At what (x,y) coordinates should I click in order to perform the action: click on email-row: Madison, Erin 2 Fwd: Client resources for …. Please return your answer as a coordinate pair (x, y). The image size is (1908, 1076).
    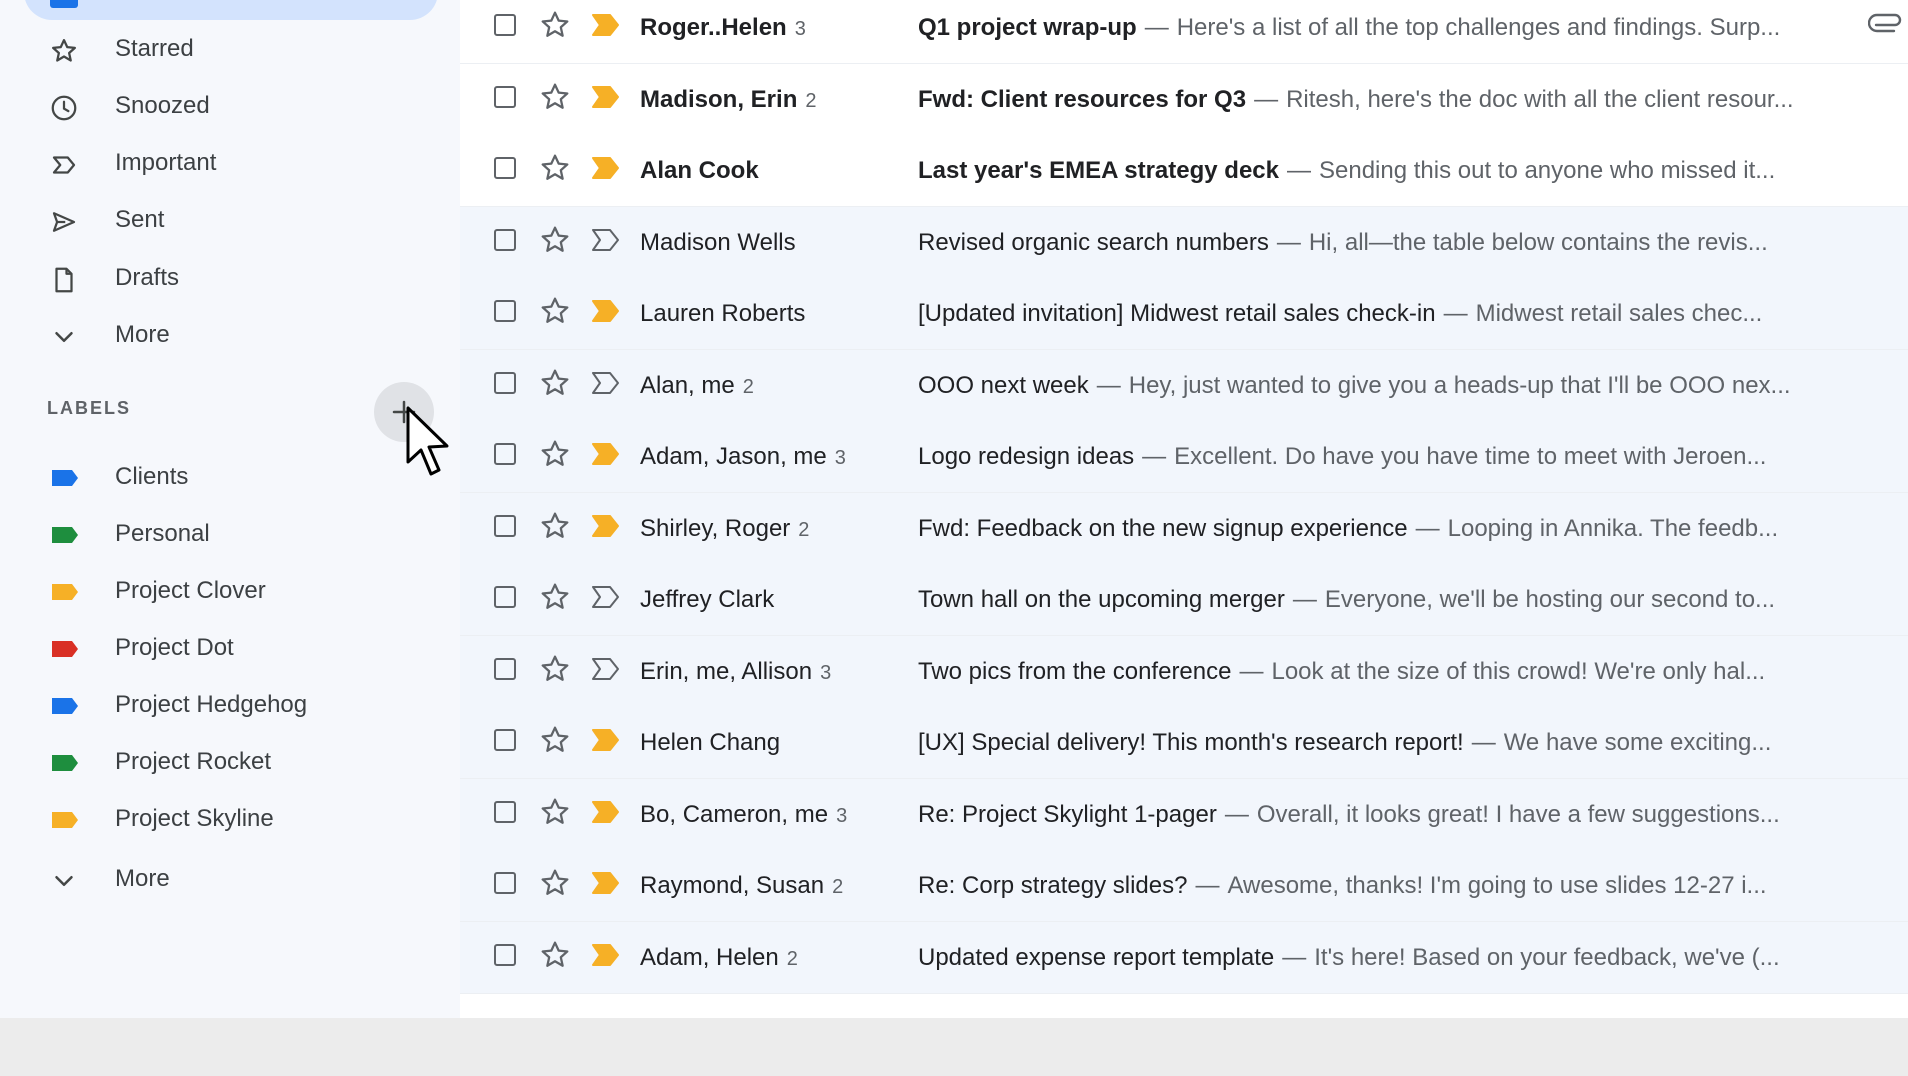
    Looking at the image, I should click on (1184, 99).